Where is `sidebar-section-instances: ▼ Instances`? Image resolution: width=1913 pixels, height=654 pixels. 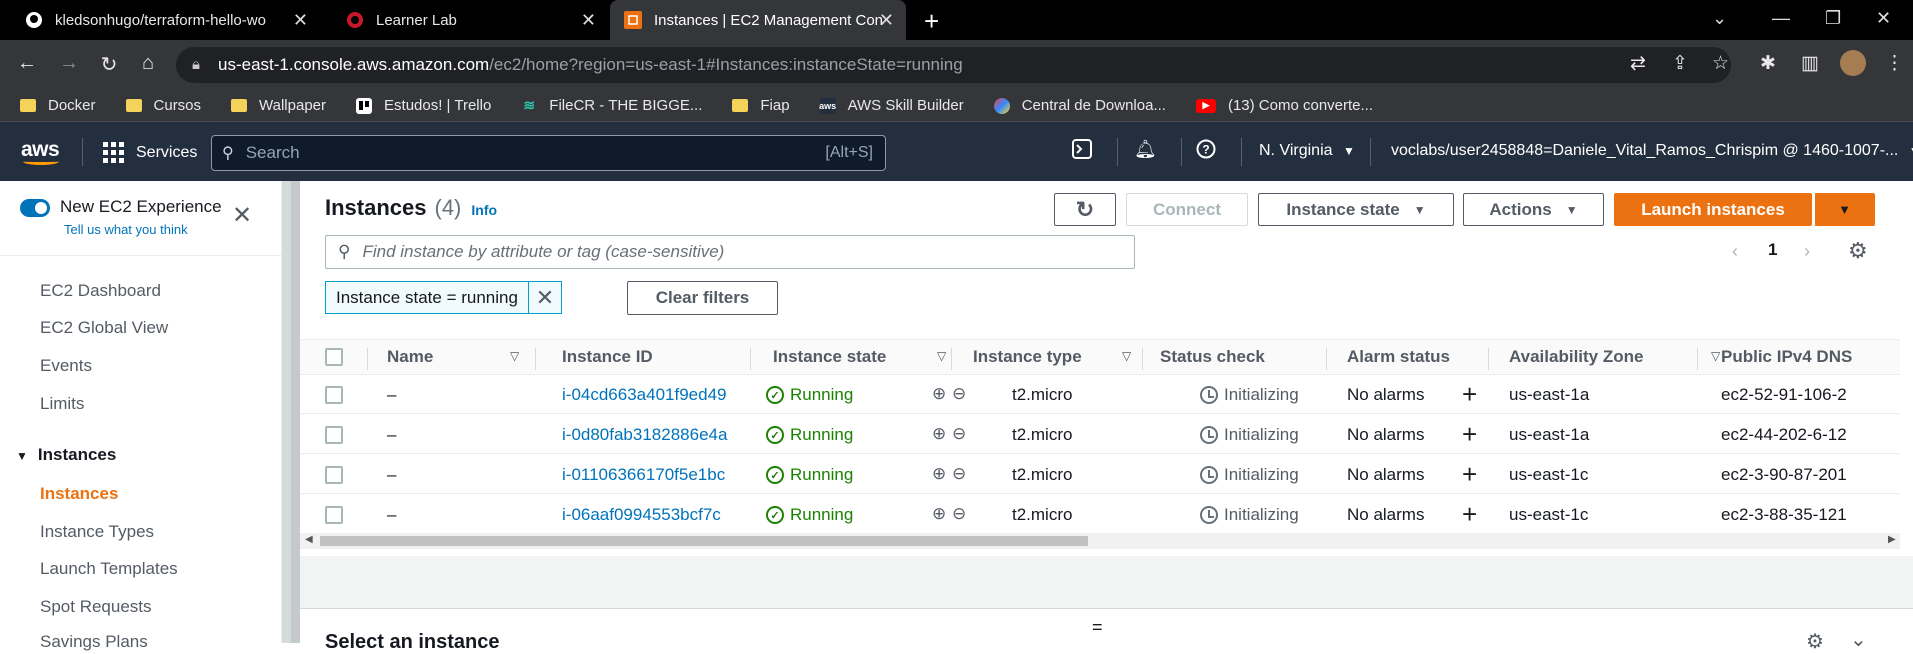 sidebar-section-instances: ▼ Instances is located at coordinates (66, 455).